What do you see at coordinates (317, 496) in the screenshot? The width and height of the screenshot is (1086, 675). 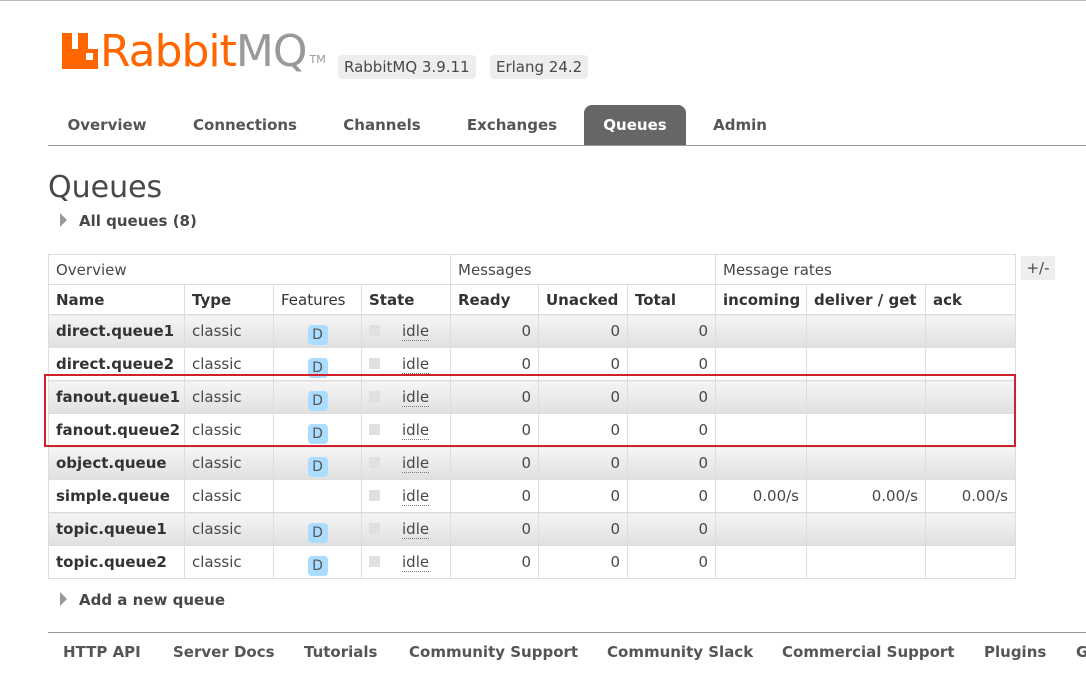 I see `queue-features` at bounding box center [317, 496].